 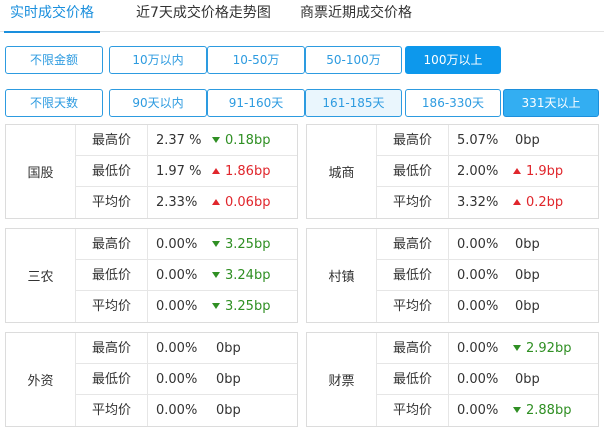 What do you see at coordinates (256, 103) in the screenshot?
I see `days-filter-91-160: 91-160天` at bounding box center [256, 103].